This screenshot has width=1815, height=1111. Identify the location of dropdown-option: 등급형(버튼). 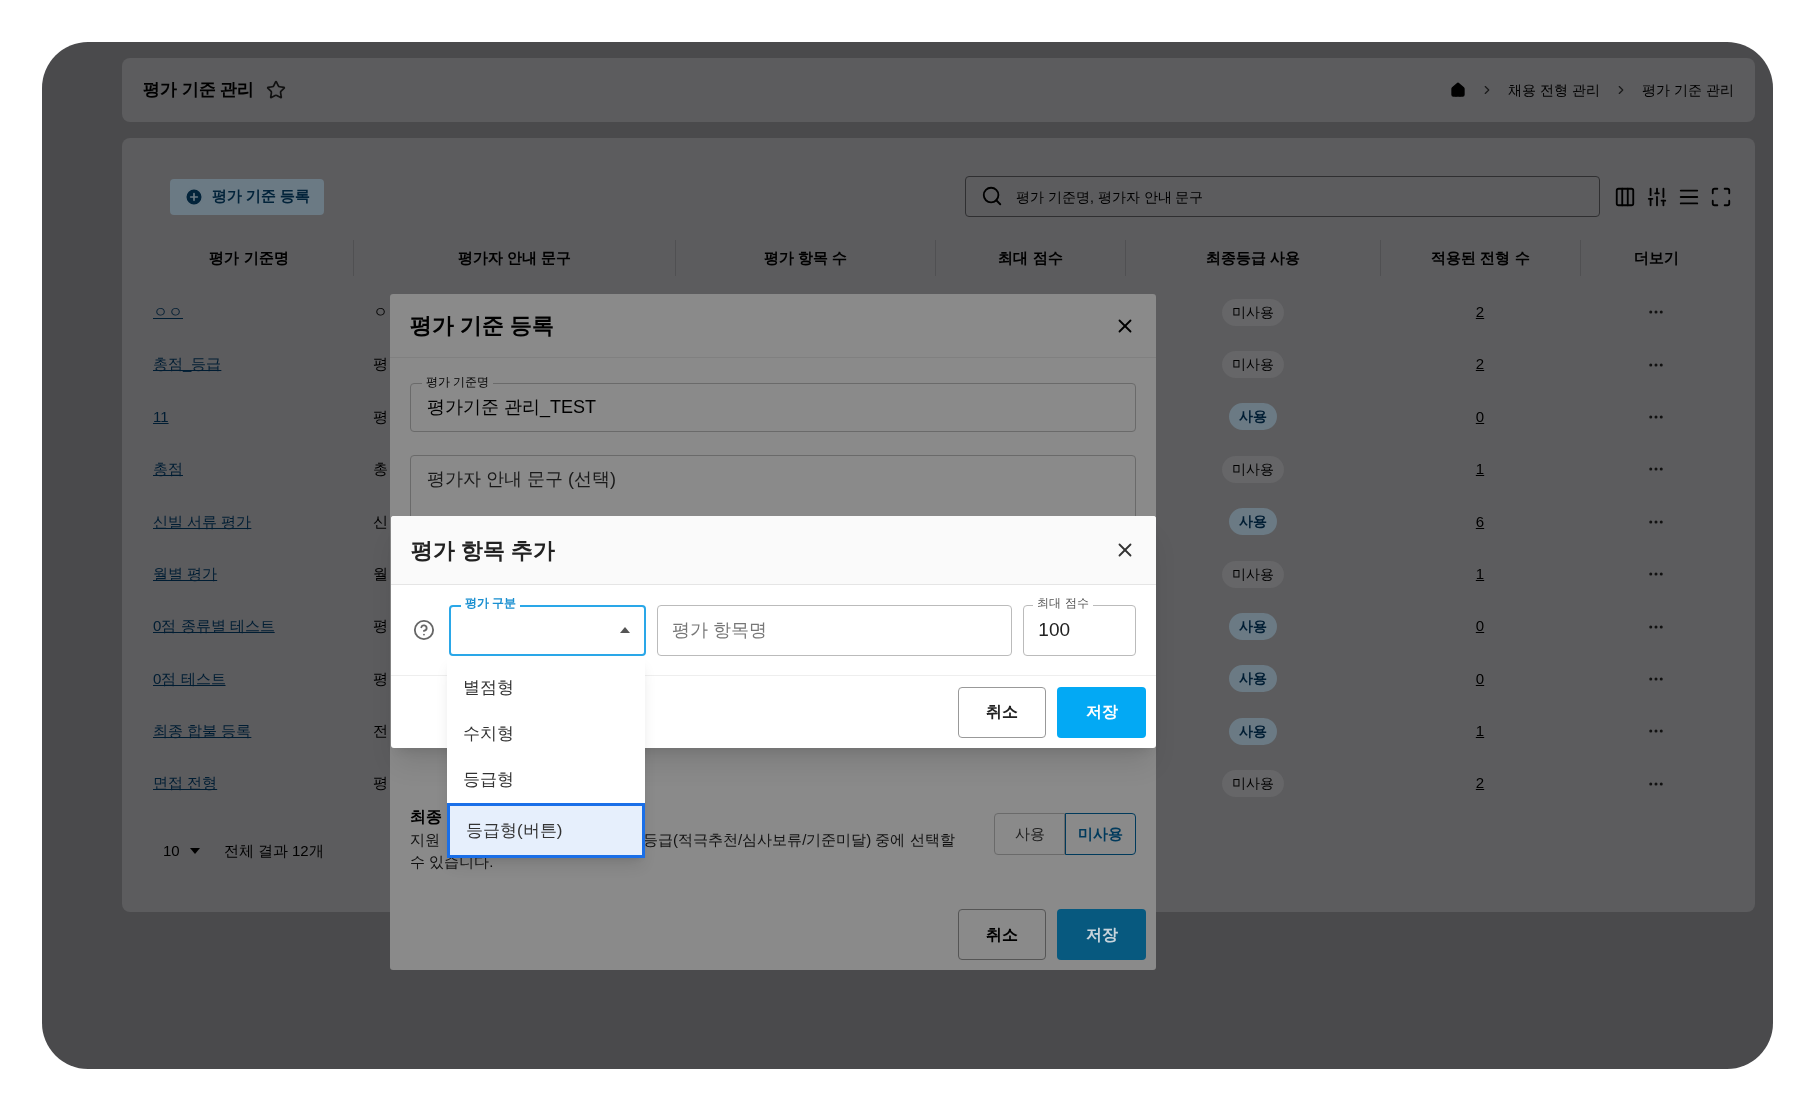
(546, 830).